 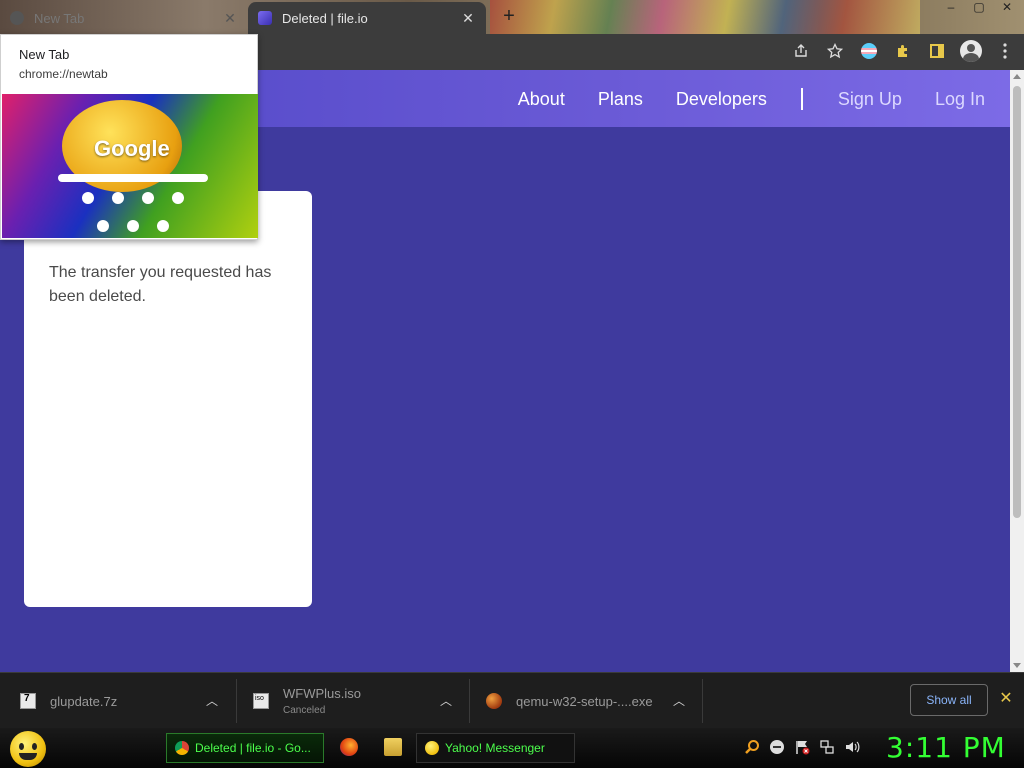 I want to click on folder-icon, so click(x=393, y=747).